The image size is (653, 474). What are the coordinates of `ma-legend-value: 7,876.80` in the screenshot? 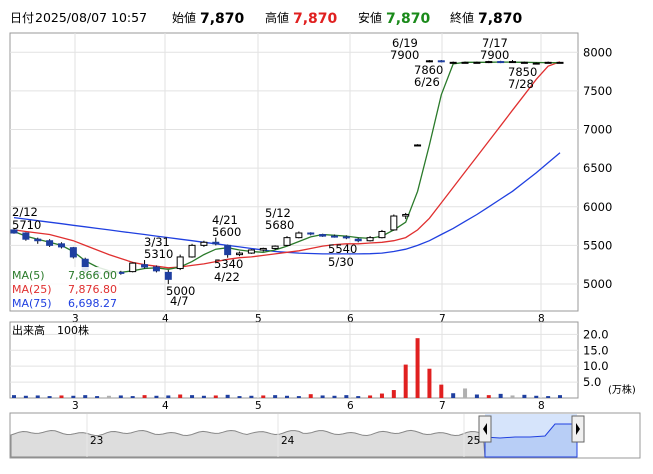 It's located at (92, 289).